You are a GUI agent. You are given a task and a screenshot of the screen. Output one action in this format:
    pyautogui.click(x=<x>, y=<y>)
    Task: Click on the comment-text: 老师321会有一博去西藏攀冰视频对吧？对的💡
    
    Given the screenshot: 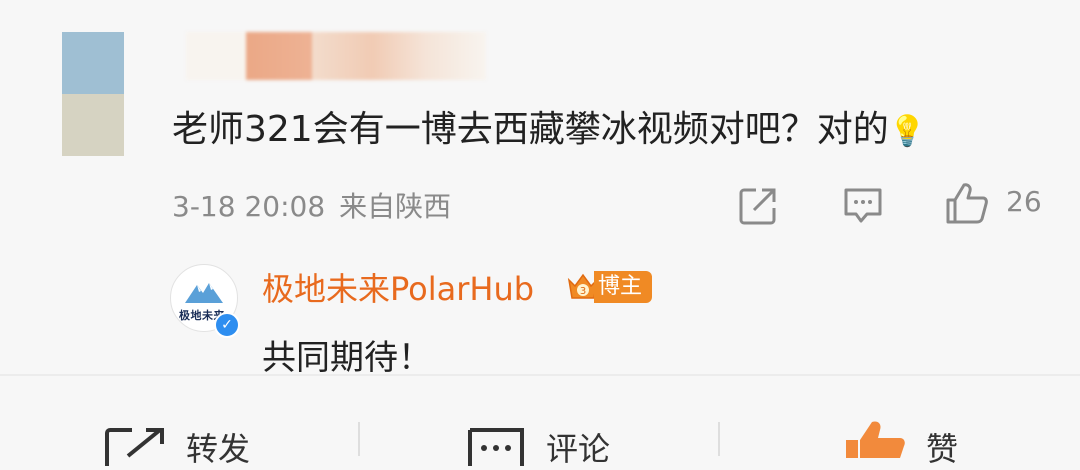 What is the action you would take?
    pyautogui.click(x=549, y=126)
    